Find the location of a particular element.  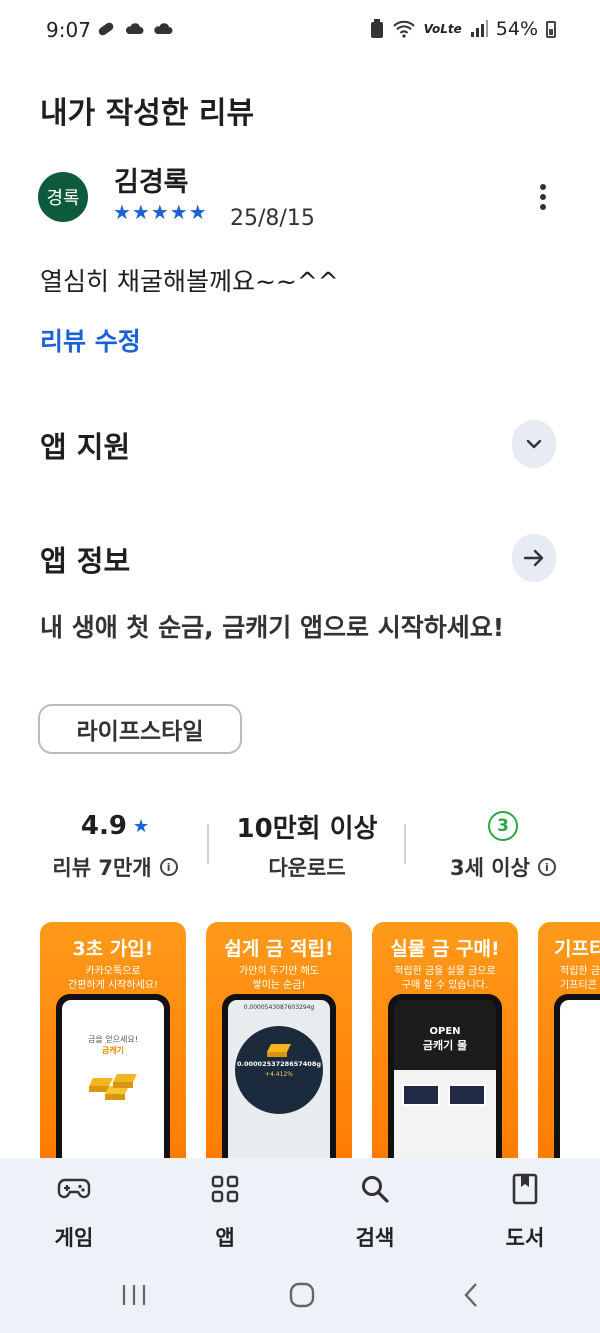

screen-text: 금을 얻으세요! is located at coordinates (113, 1039).